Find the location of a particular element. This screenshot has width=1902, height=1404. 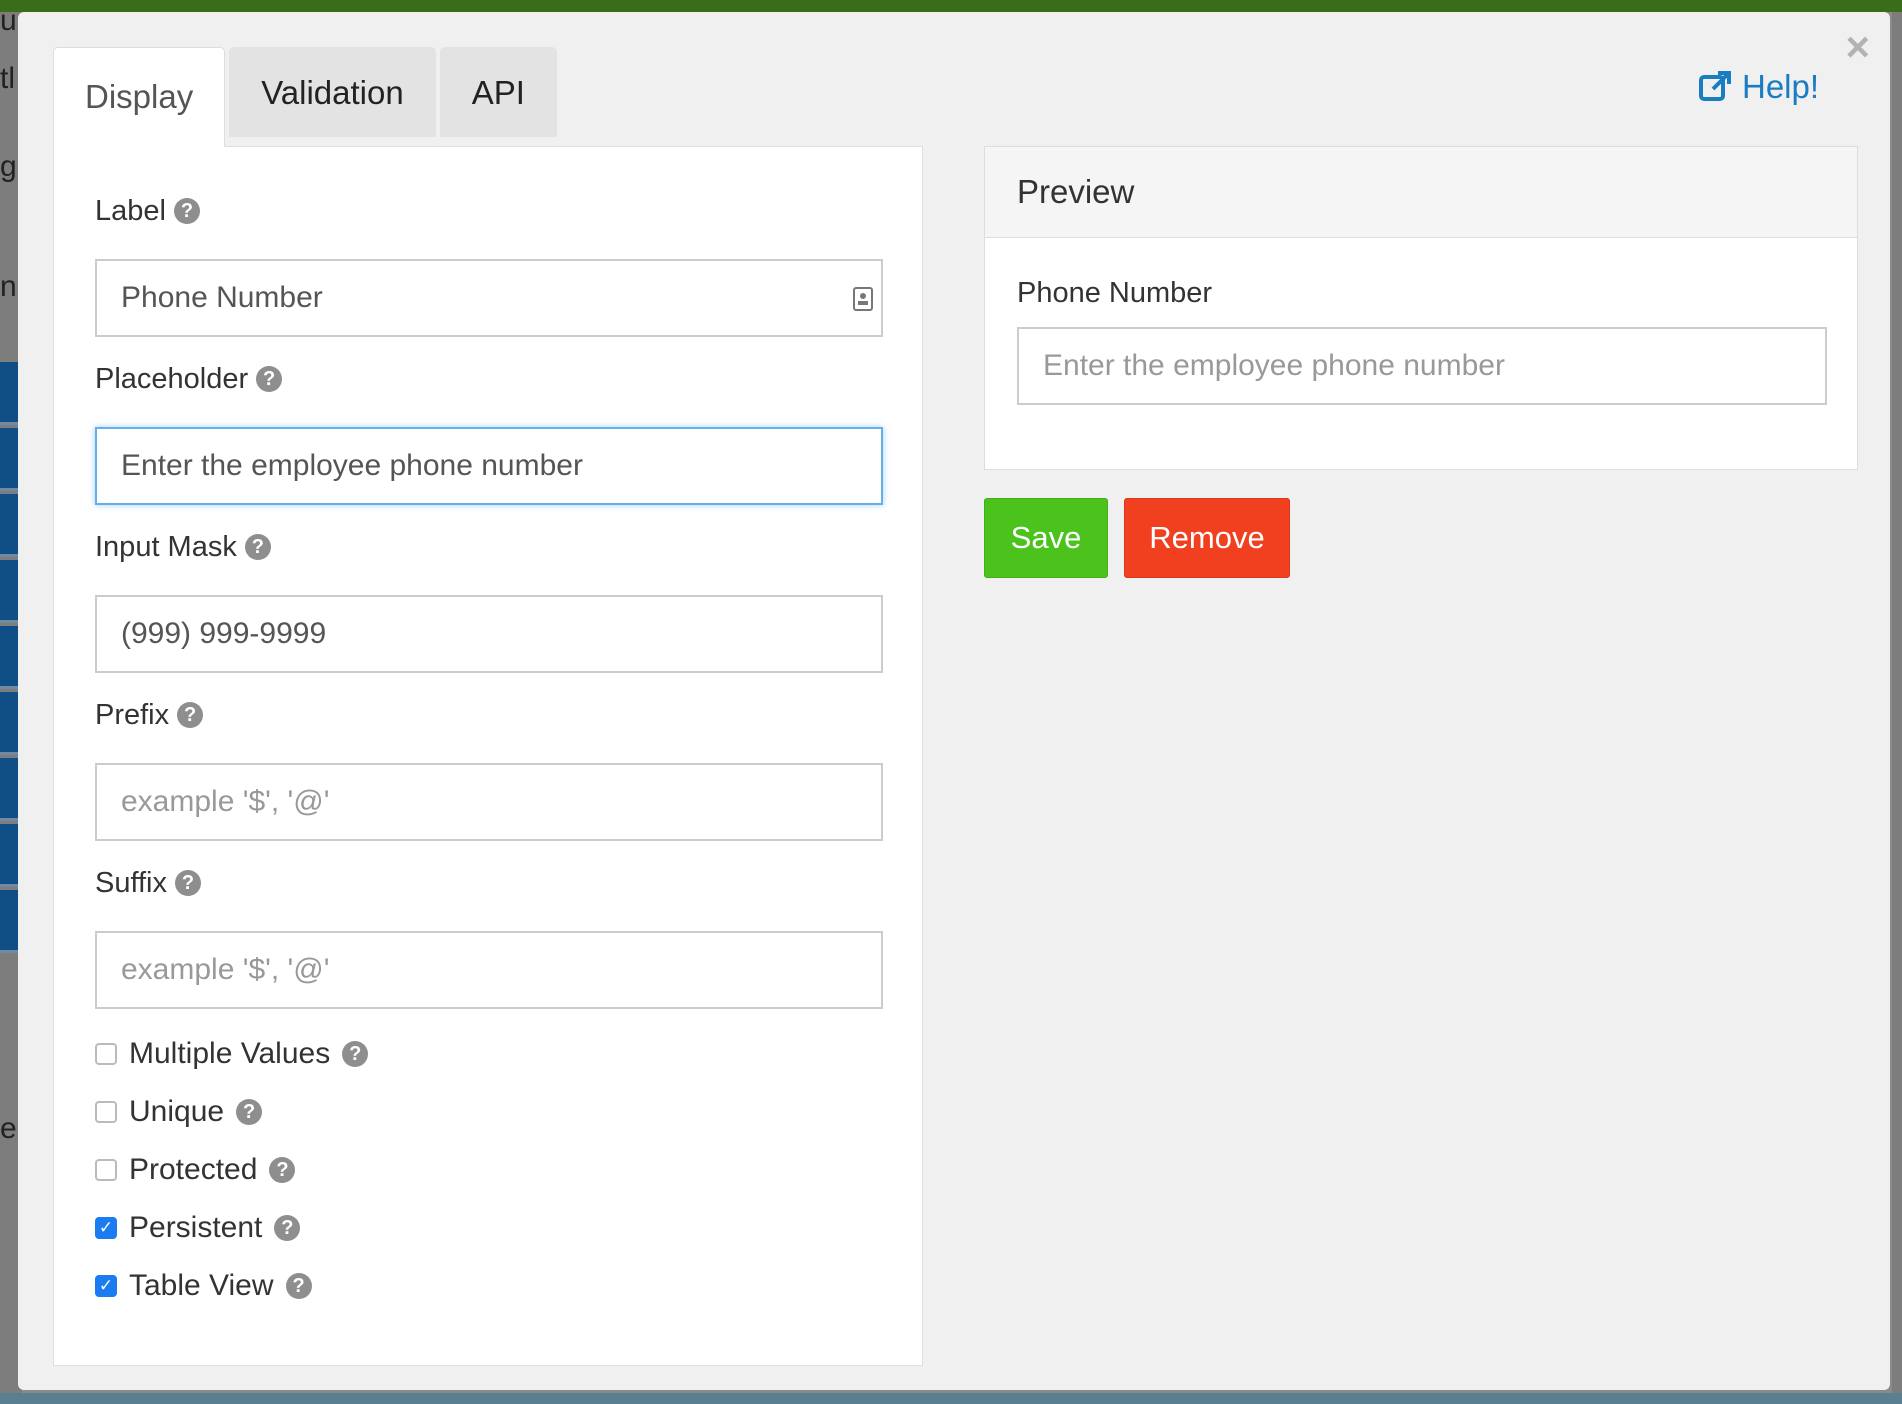

label-input-value: Phone Number is located at coordinates (222, 297).